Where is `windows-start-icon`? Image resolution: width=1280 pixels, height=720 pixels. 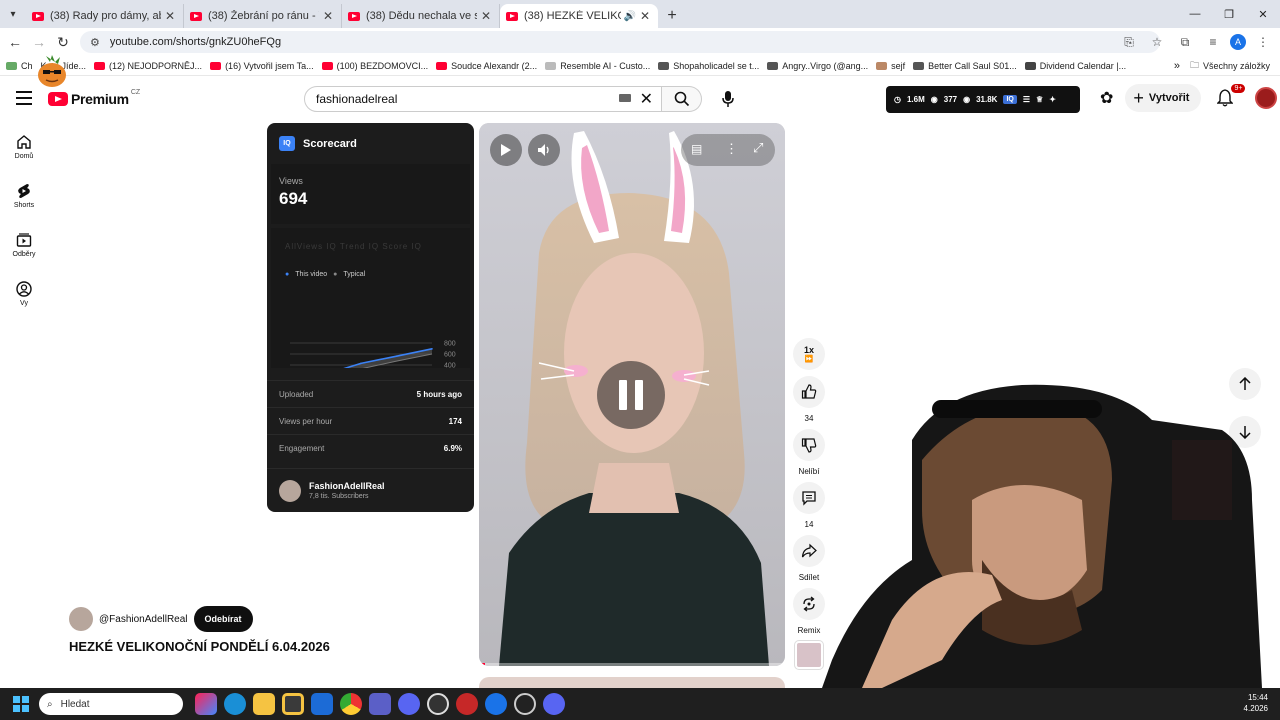 windows-start-icon is located at coordinates (21, 704).